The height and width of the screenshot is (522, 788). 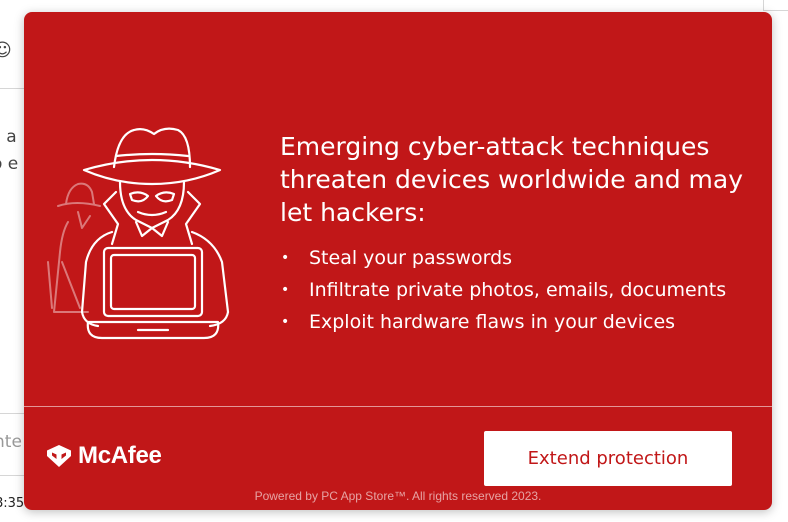 I want to click on background-text-fragment: o e, so click(x=9, y=164).